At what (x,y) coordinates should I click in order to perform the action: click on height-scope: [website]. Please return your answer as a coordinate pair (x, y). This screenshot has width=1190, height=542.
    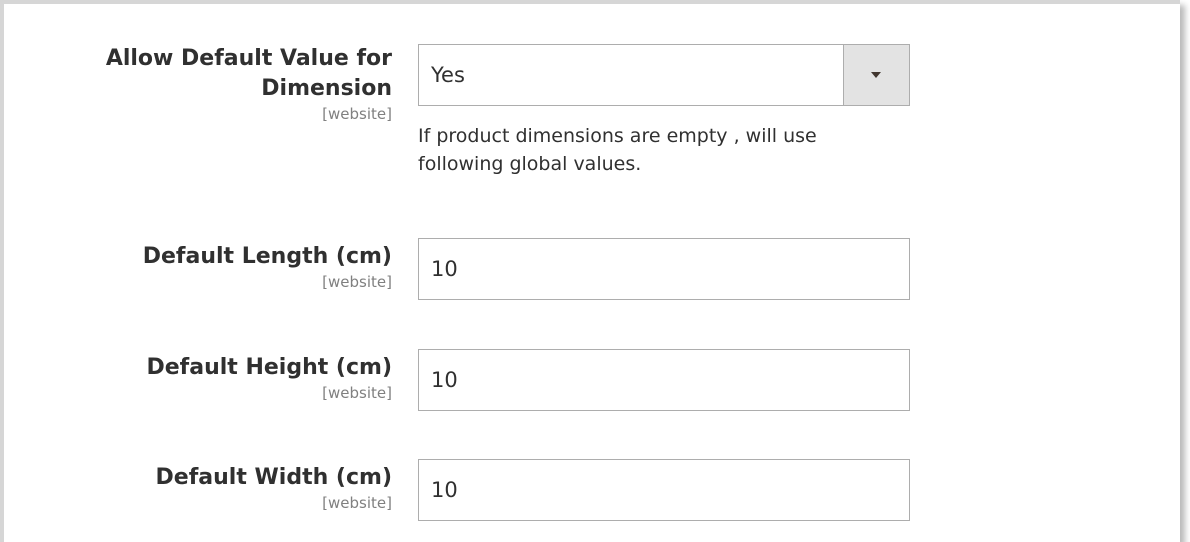
    Looking at the image, I should click on (357, 393).